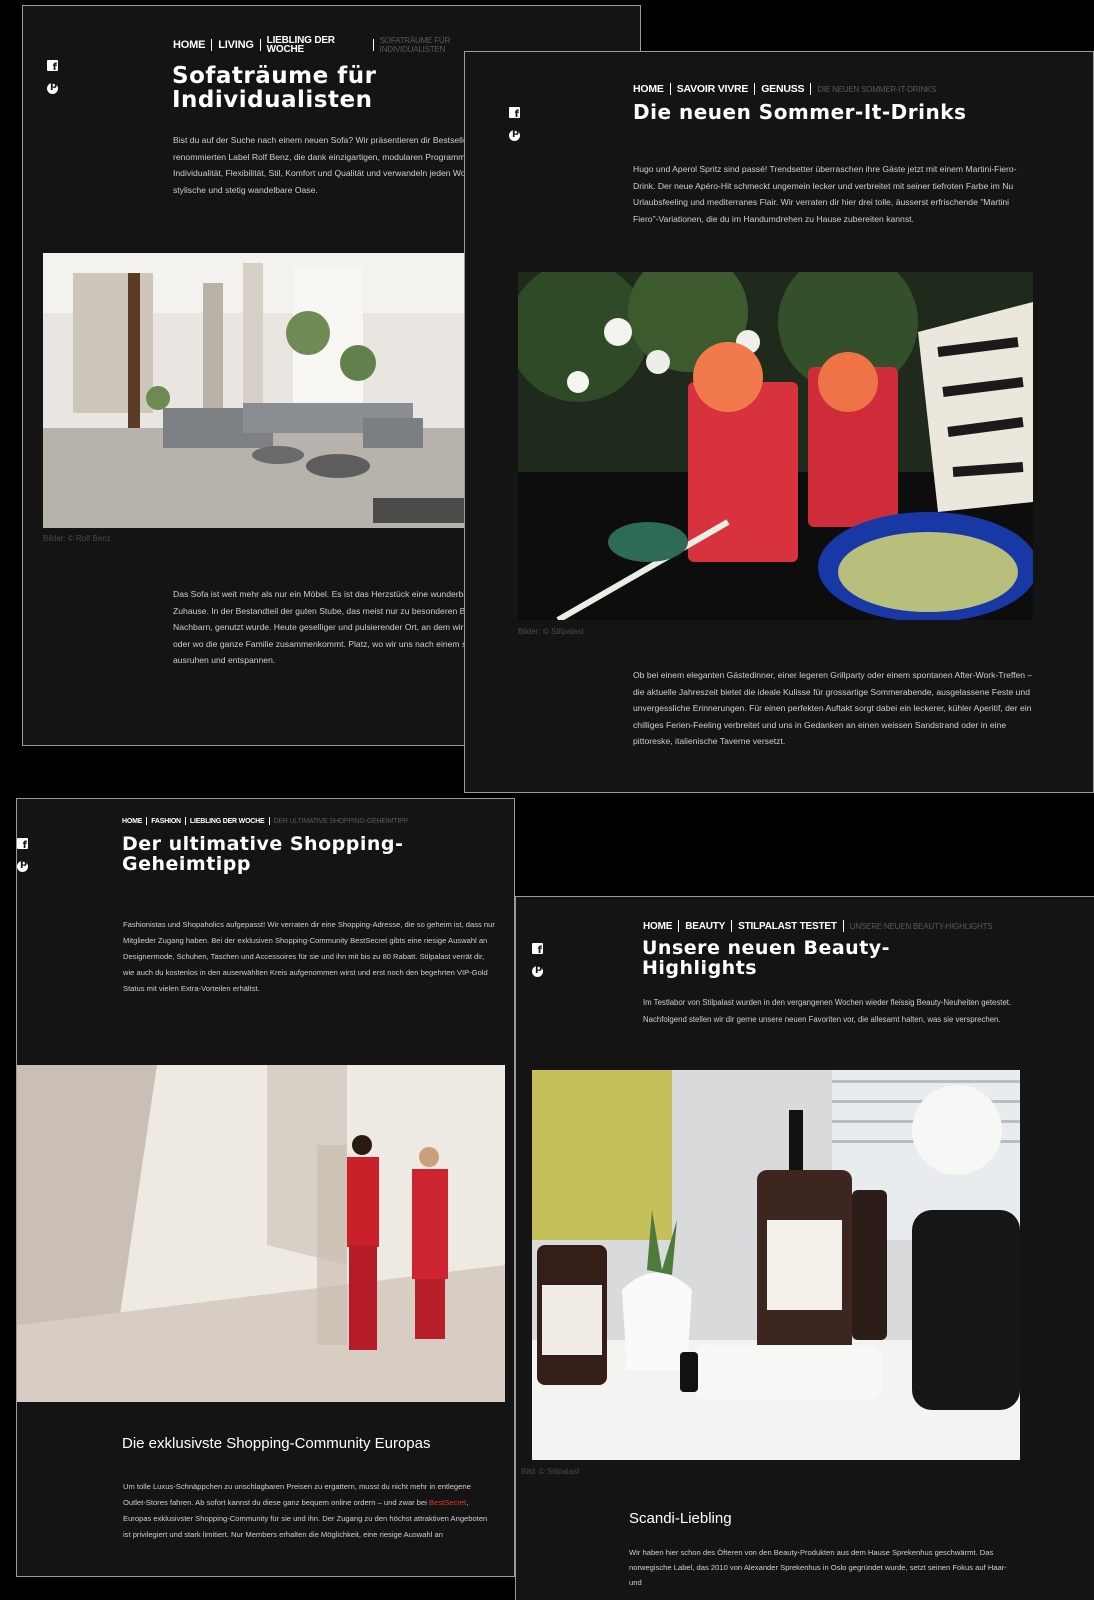  Describe the element at coordinates (77, 538) in the screenshot. I see `image-credit: Bilder: © Rolf Benz` at that location.